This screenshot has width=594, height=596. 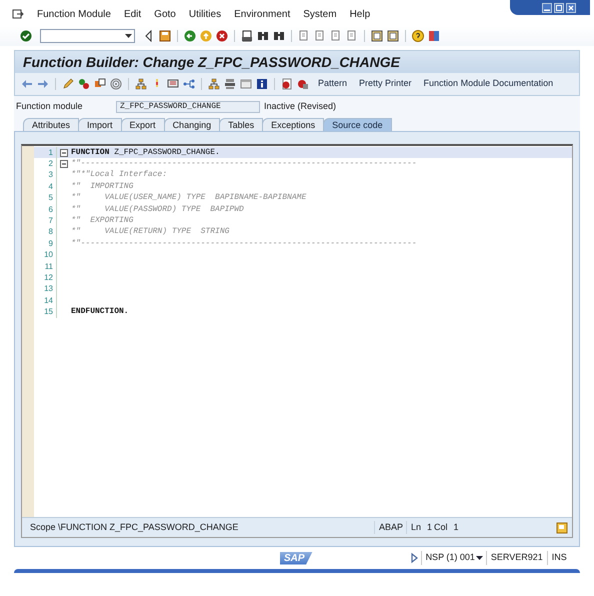 I want to click on minimize-icon, so click(x=547, y=7).